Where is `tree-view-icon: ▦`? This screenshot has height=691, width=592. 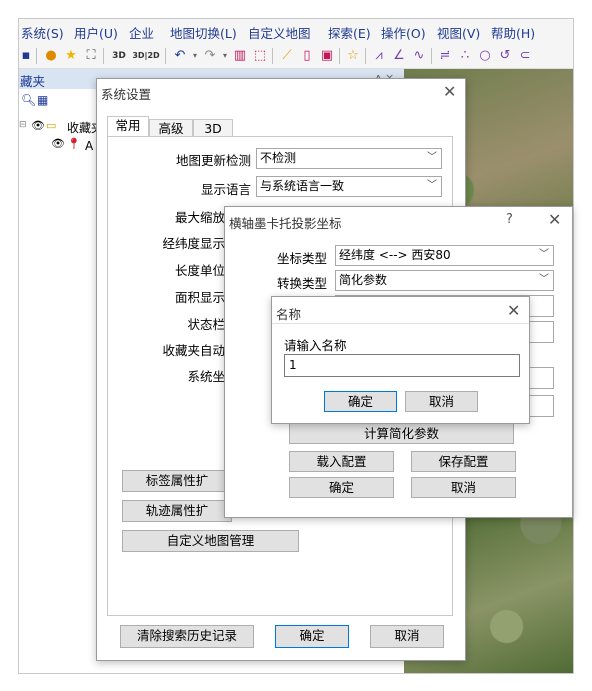 tree-view-icon: ▦ is located at coordinates (42, 100).